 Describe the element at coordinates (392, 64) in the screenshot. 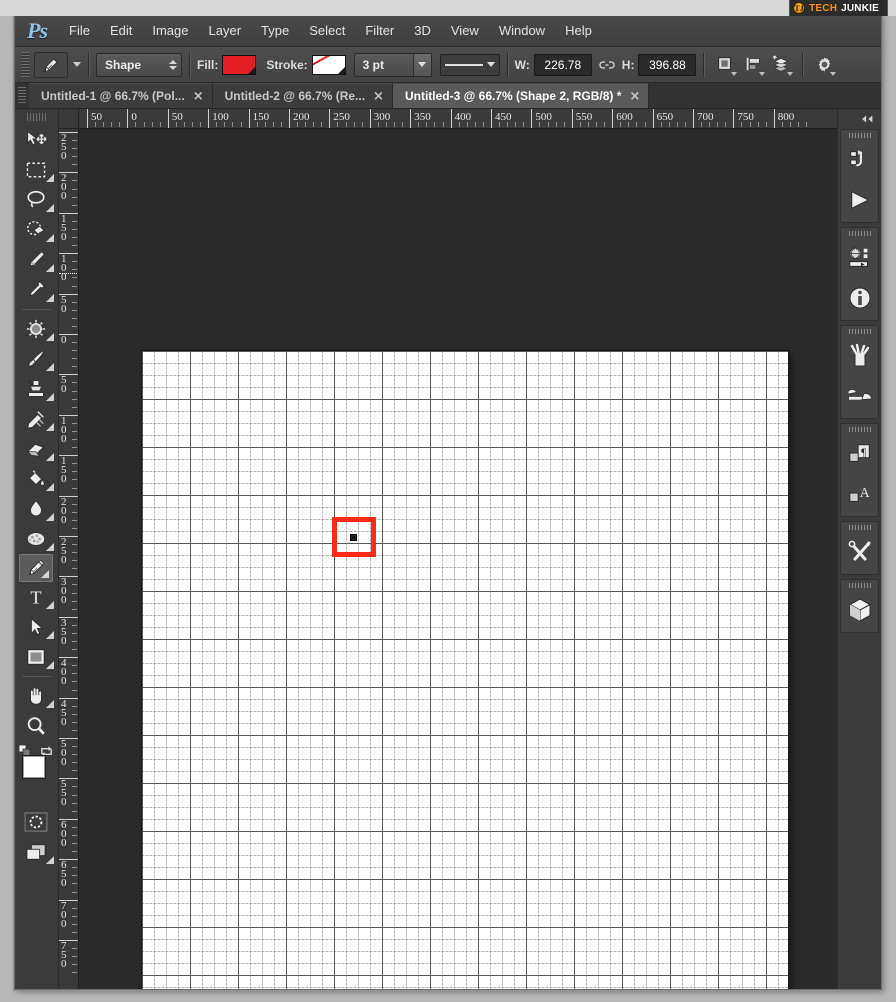

I see `stroke-width-field: 3 pt` at that location.